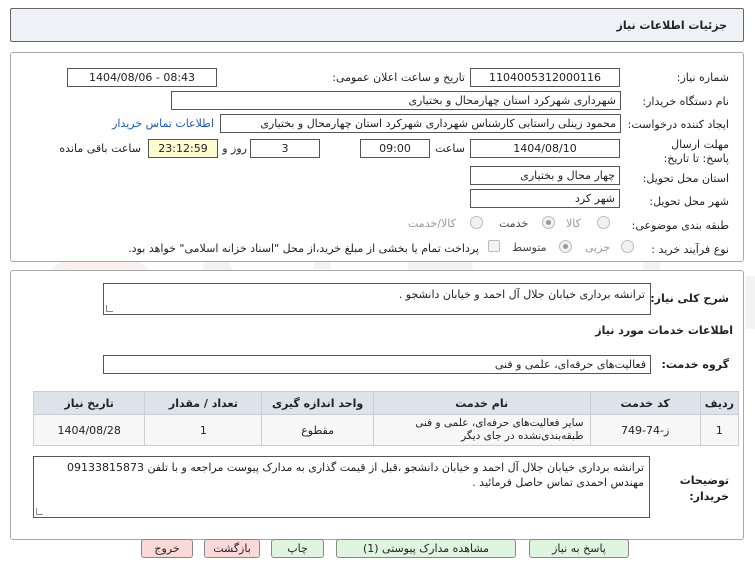  Describe the element at coordinates (689, 298) in the screenshot. I see `summary-label: شرح کلی نیاز:` at that location.